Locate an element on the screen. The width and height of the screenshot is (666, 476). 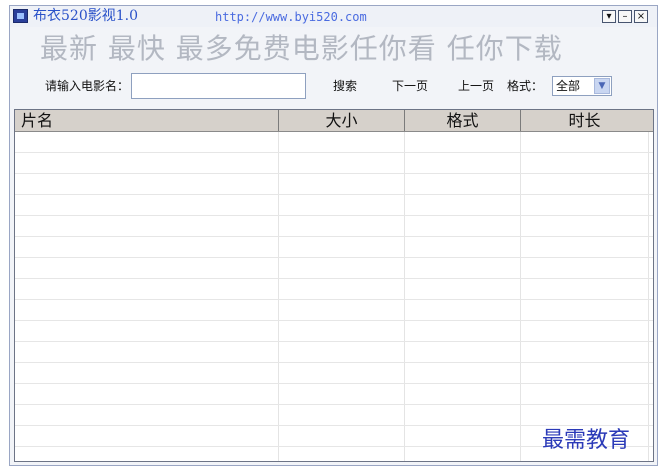
close-icon: × is located at coordinates (641, 16).